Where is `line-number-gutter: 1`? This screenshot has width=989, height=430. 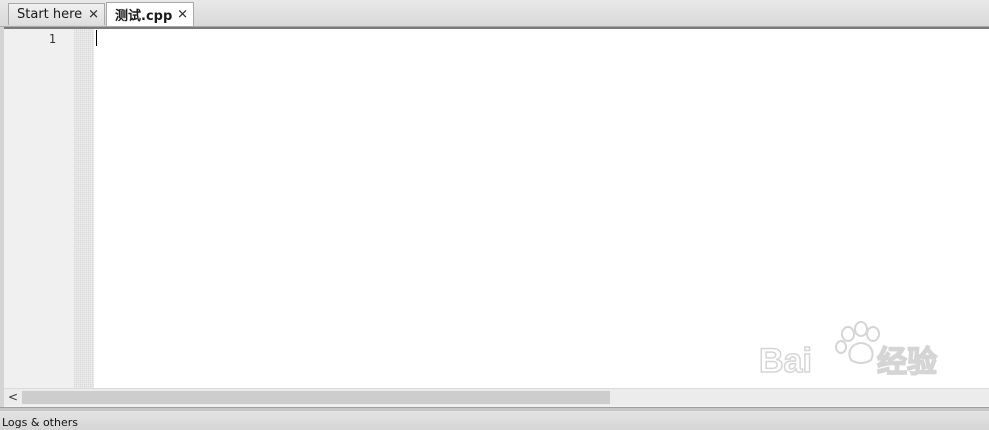
line-number-gutter: 1 is located at coordinates (39, 209).